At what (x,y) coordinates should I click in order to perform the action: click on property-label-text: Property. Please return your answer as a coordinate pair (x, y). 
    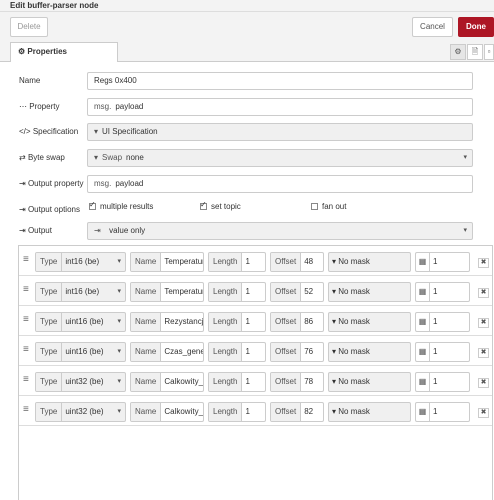
    Looking at the image, I should click on (44, 106).